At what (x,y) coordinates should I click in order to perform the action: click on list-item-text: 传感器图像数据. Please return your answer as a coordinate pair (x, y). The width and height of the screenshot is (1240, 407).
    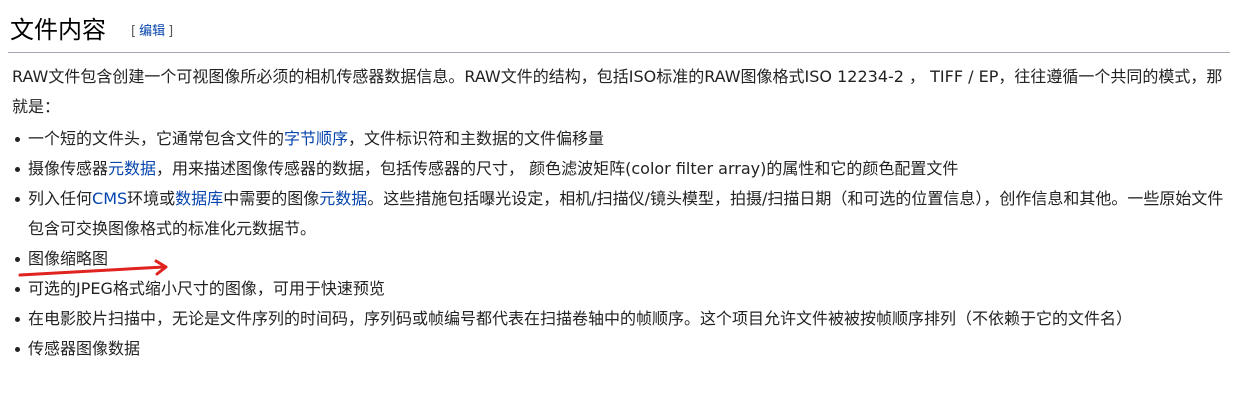
    Looking at the image, I should click on (84, 348).